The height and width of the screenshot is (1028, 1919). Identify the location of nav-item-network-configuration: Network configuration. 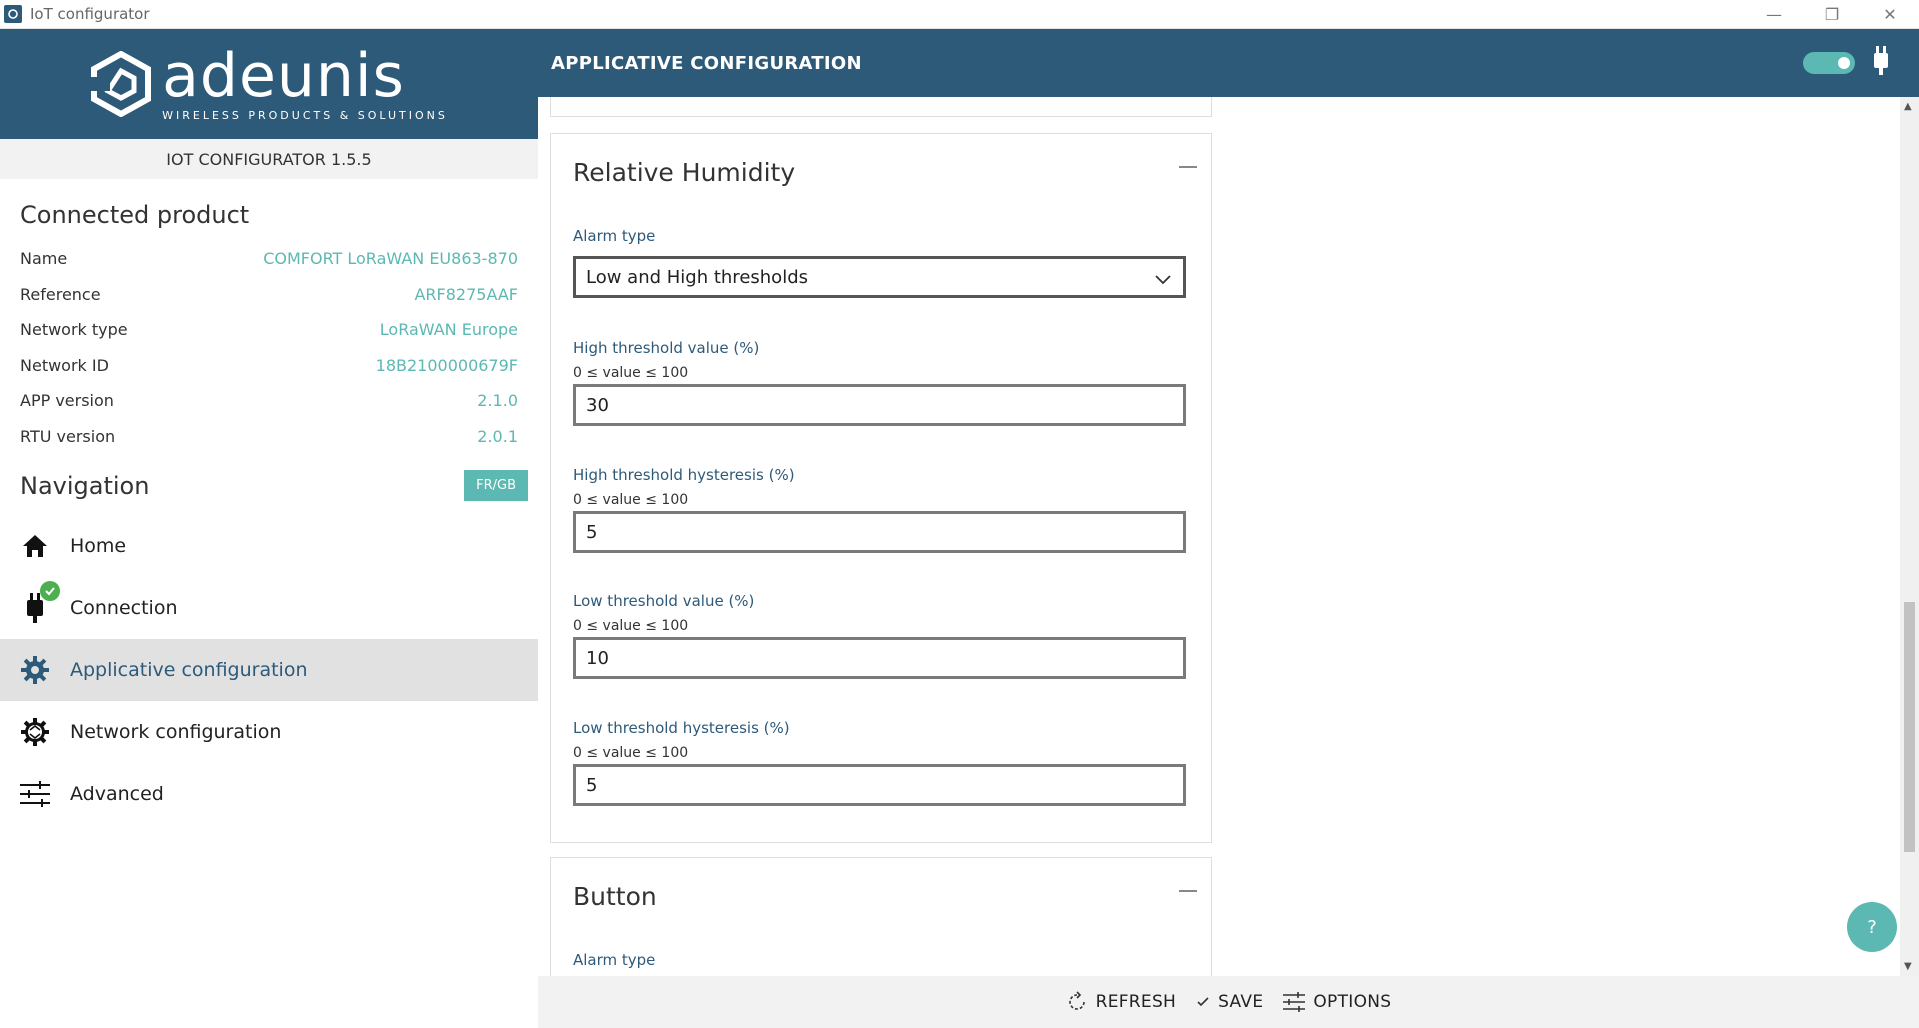
(269, 732).